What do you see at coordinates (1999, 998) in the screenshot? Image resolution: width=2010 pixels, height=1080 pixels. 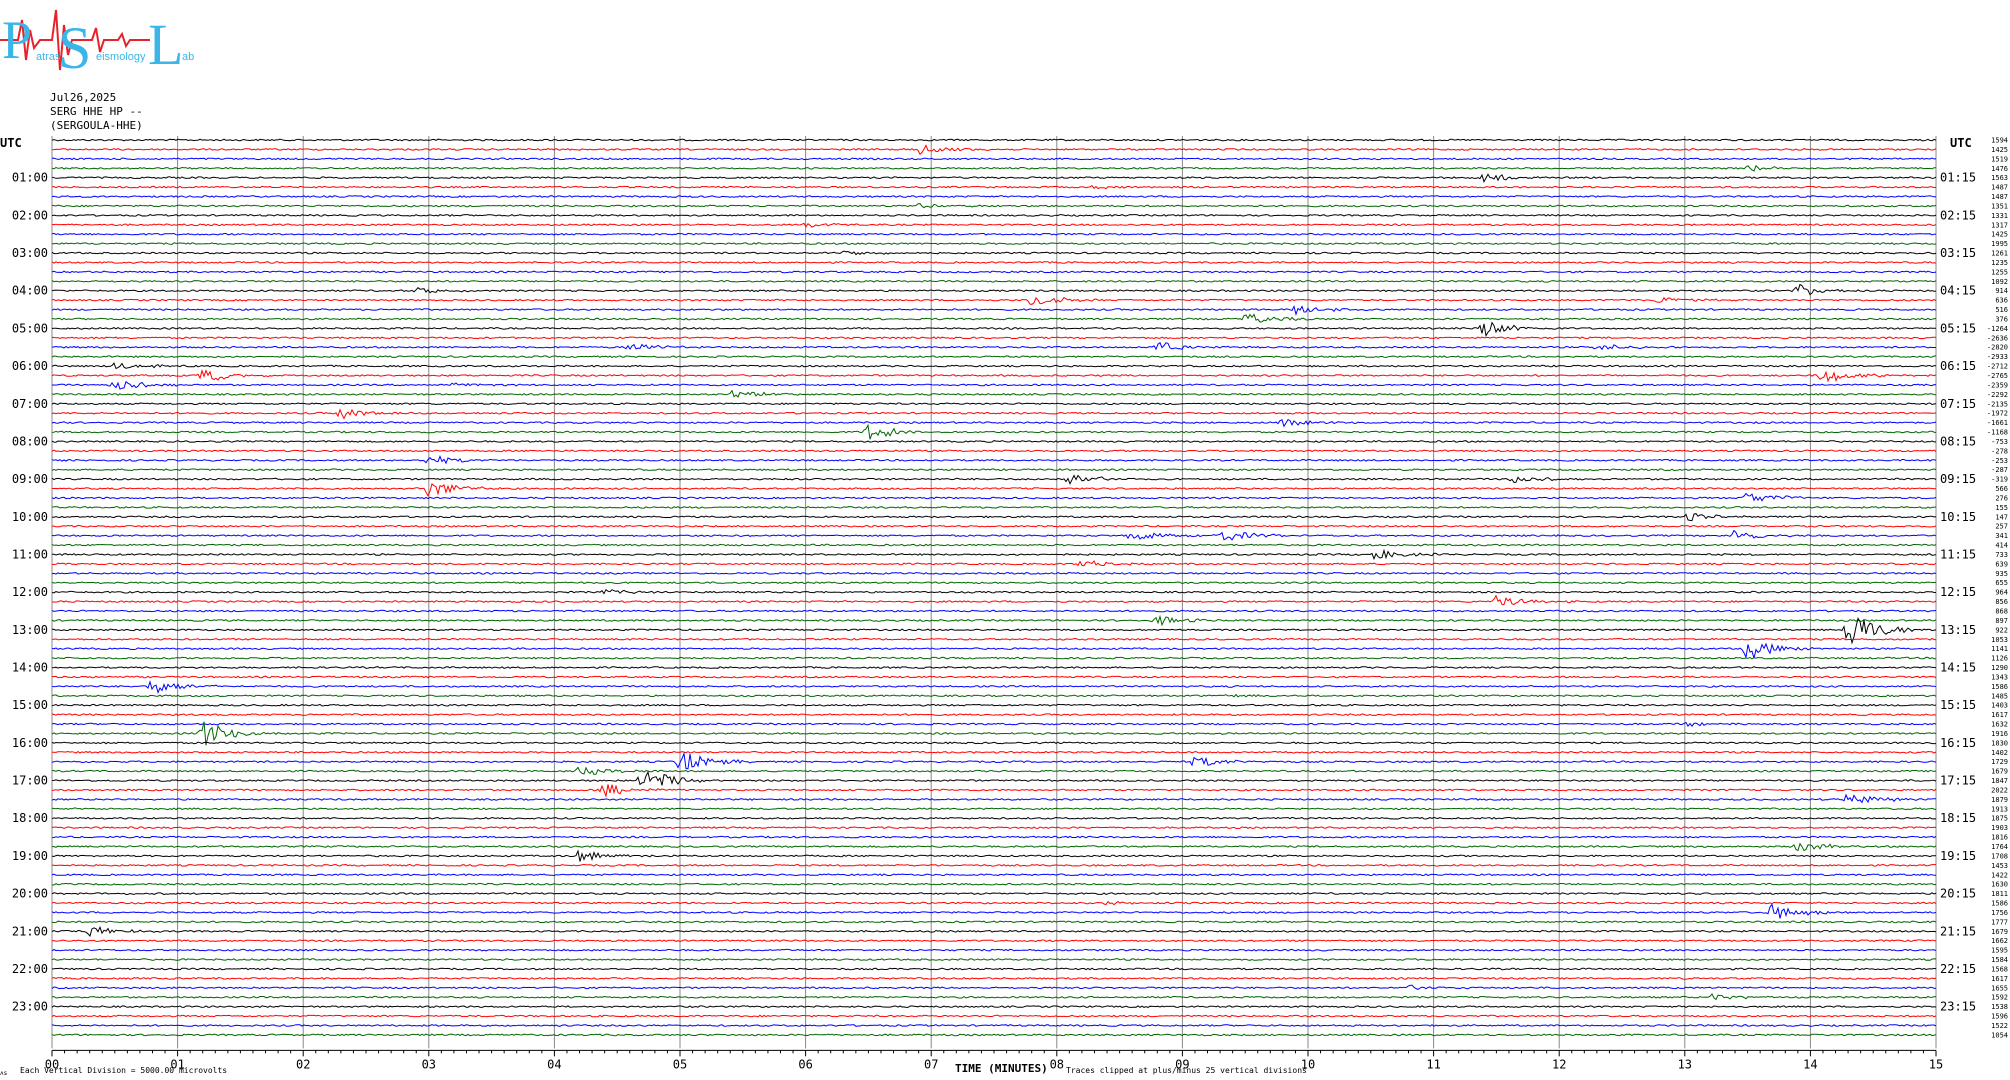 I see `trace-value-label: 1592` at bounding box center [1999, 998].